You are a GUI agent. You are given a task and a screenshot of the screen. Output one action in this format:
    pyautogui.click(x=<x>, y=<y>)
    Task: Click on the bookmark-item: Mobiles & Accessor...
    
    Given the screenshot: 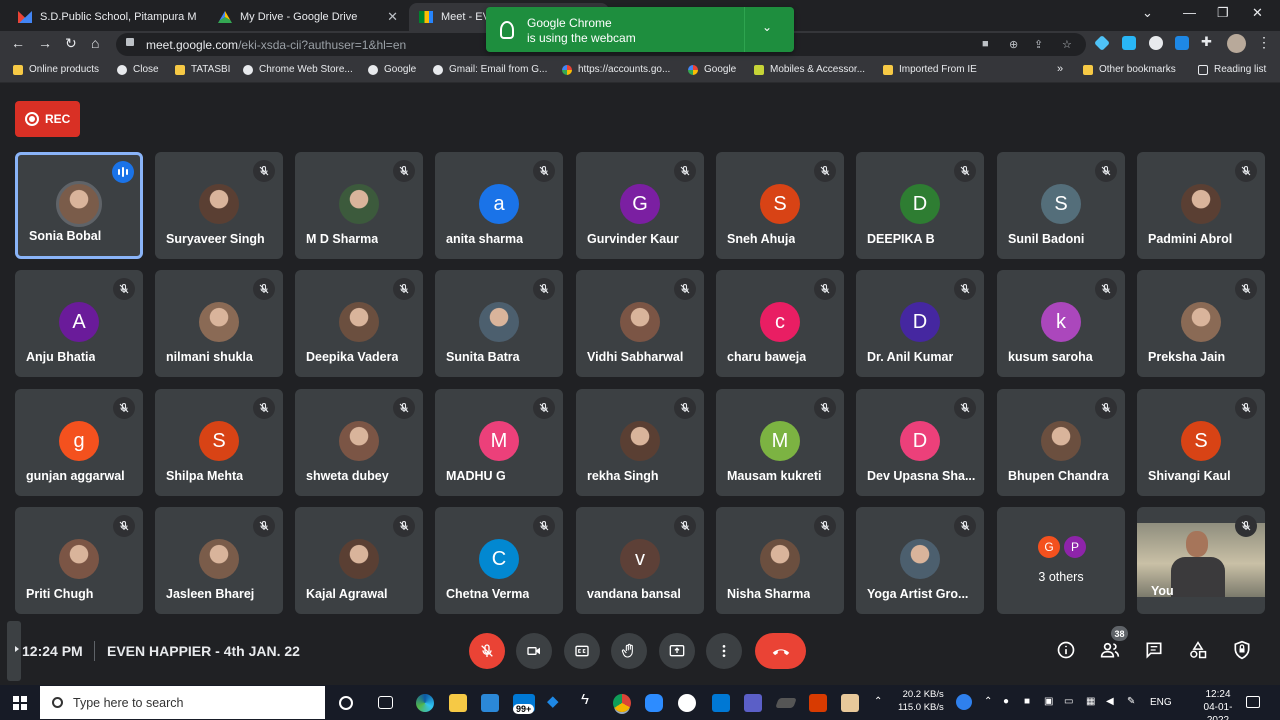 What is the action you would take?
    pyautogui.click(x=809, y=69)
    